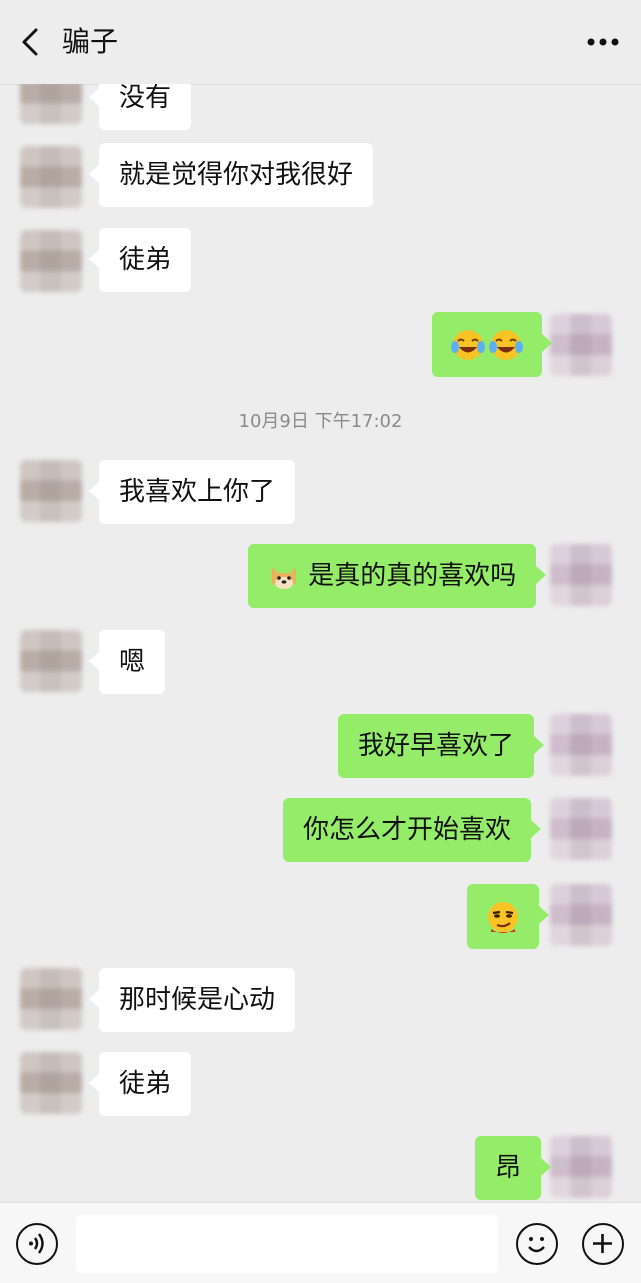  What do you see at coordinates (287, 1244) in the screenshot?
I see `message-input` at bounding box center [287, 1244].